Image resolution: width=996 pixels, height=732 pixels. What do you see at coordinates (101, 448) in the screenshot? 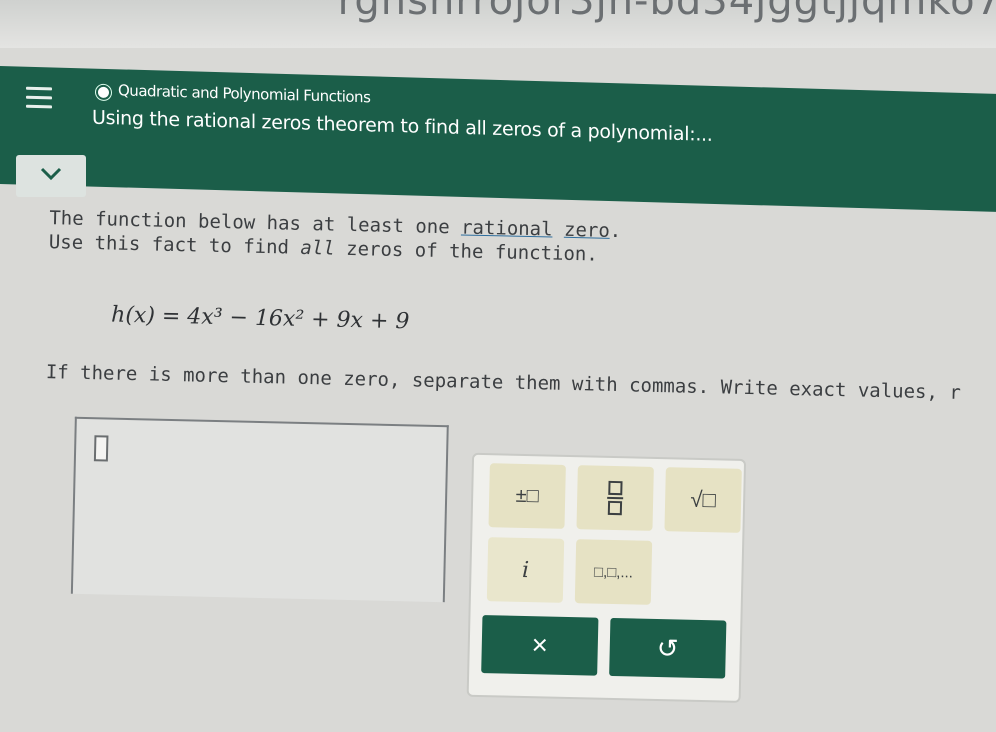
I see `input-cursor` at bounding box center [101, 448].